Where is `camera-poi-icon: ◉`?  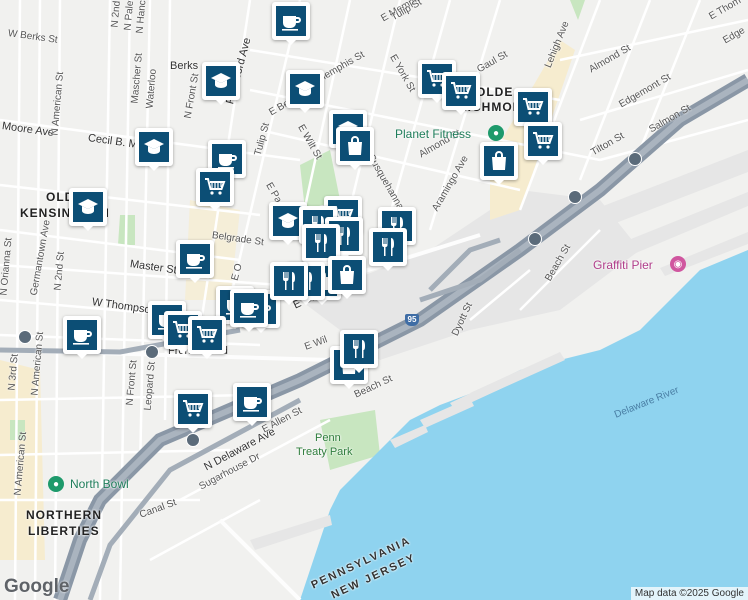 camera-poi-icon: ◉ is located at coordinates (678, 264).